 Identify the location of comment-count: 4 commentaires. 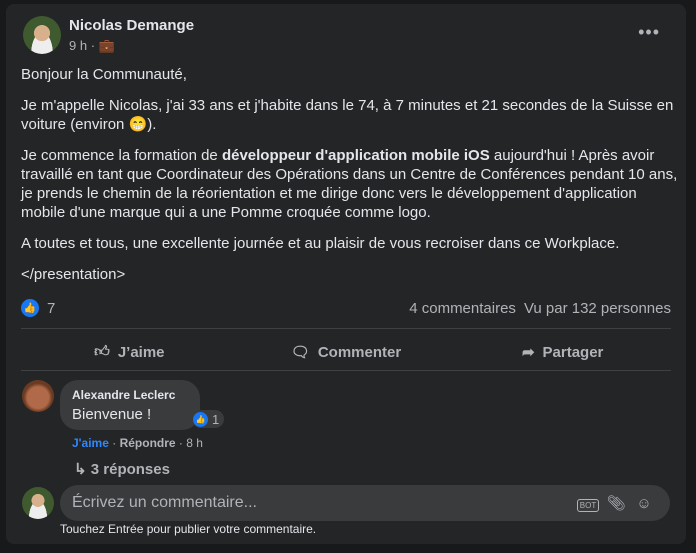
(462, 308).